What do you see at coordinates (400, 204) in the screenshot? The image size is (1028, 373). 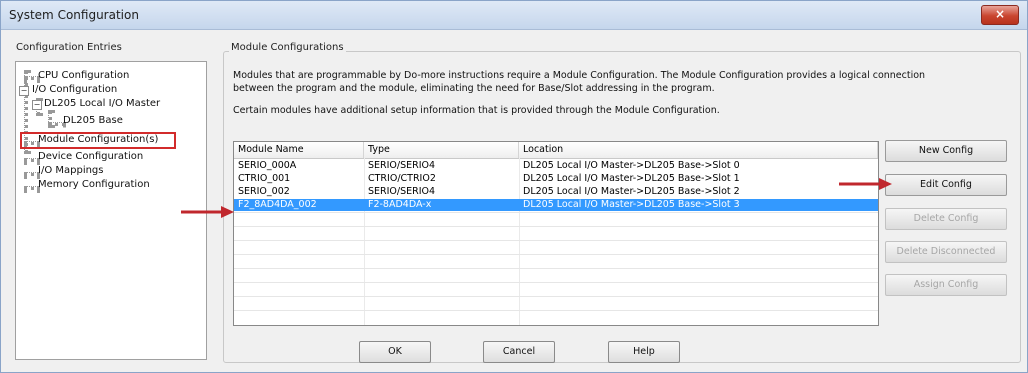 I see `cell-type: F2-8AD4DA-x` at bounding box center [400, 204].